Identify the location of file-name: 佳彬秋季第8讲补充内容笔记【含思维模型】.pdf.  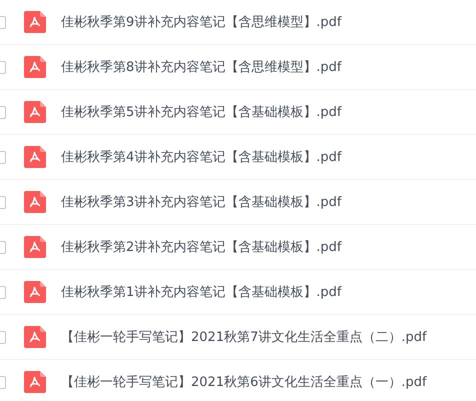
(201, 67).